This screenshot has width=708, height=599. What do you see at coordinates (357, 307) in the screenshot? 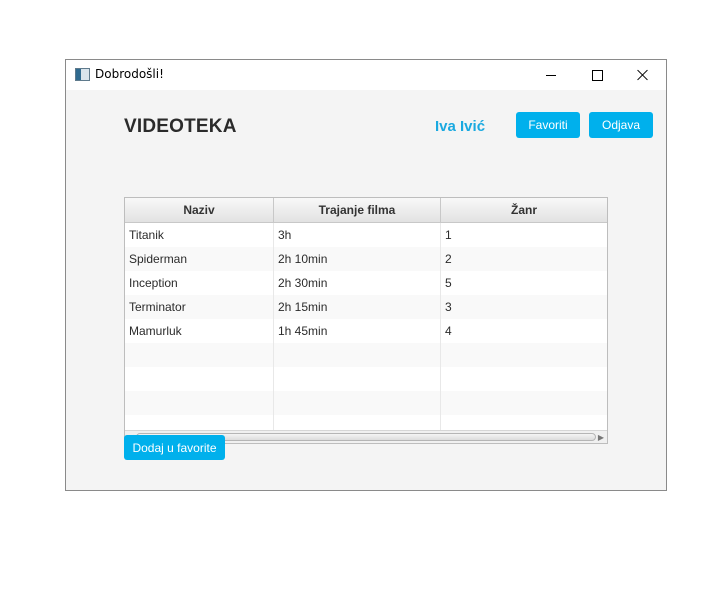
I see `cell-trajanje: 2h 15min` at bounding box center [357, 307].